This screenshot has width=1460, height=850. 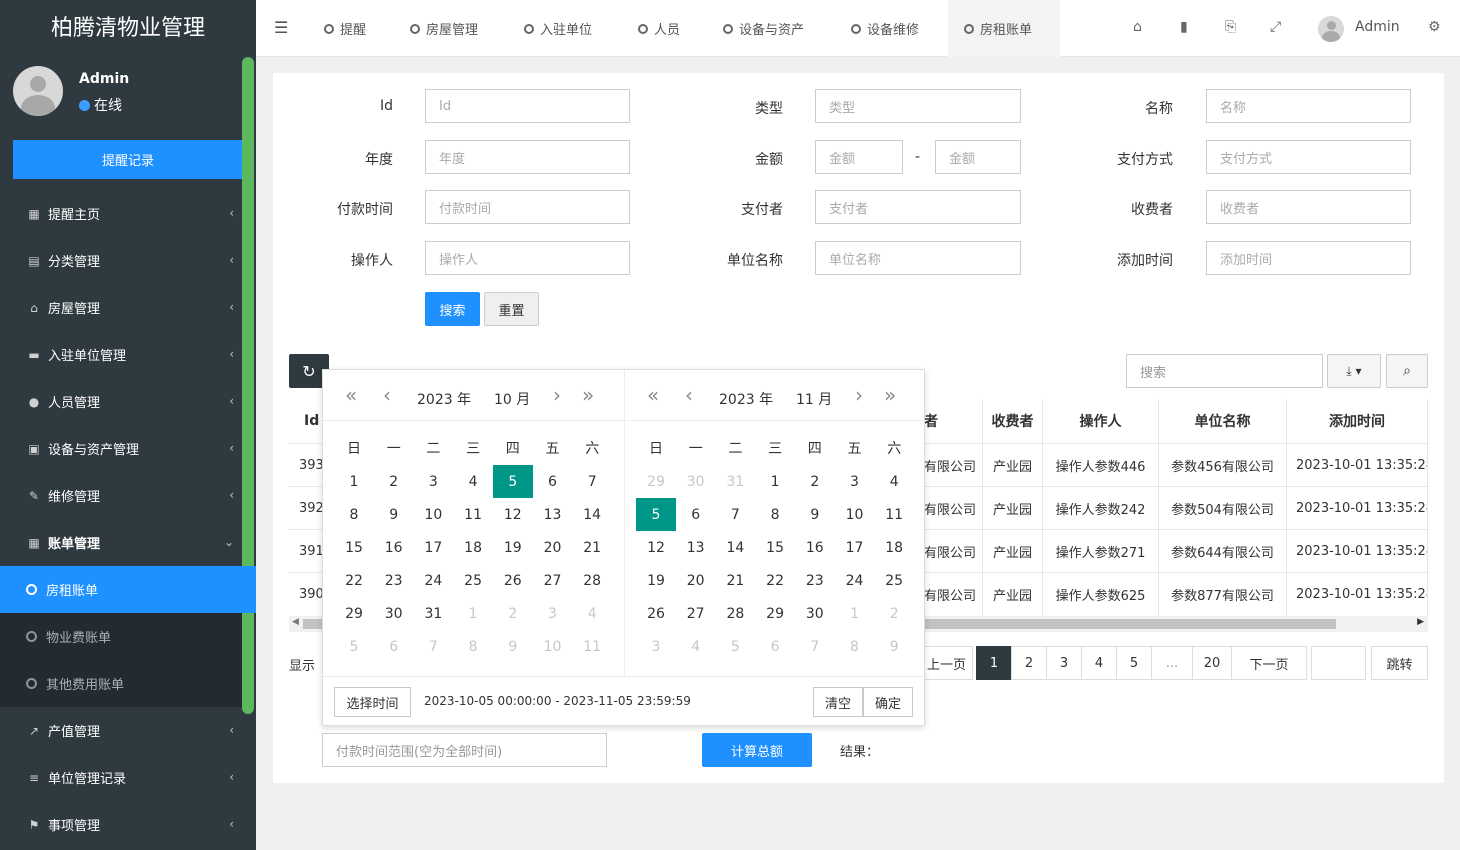 What do you see at coordinates (888, 702) in the screenshot?
I see `confirm-button: 确定` at bounding box center [888, 702].